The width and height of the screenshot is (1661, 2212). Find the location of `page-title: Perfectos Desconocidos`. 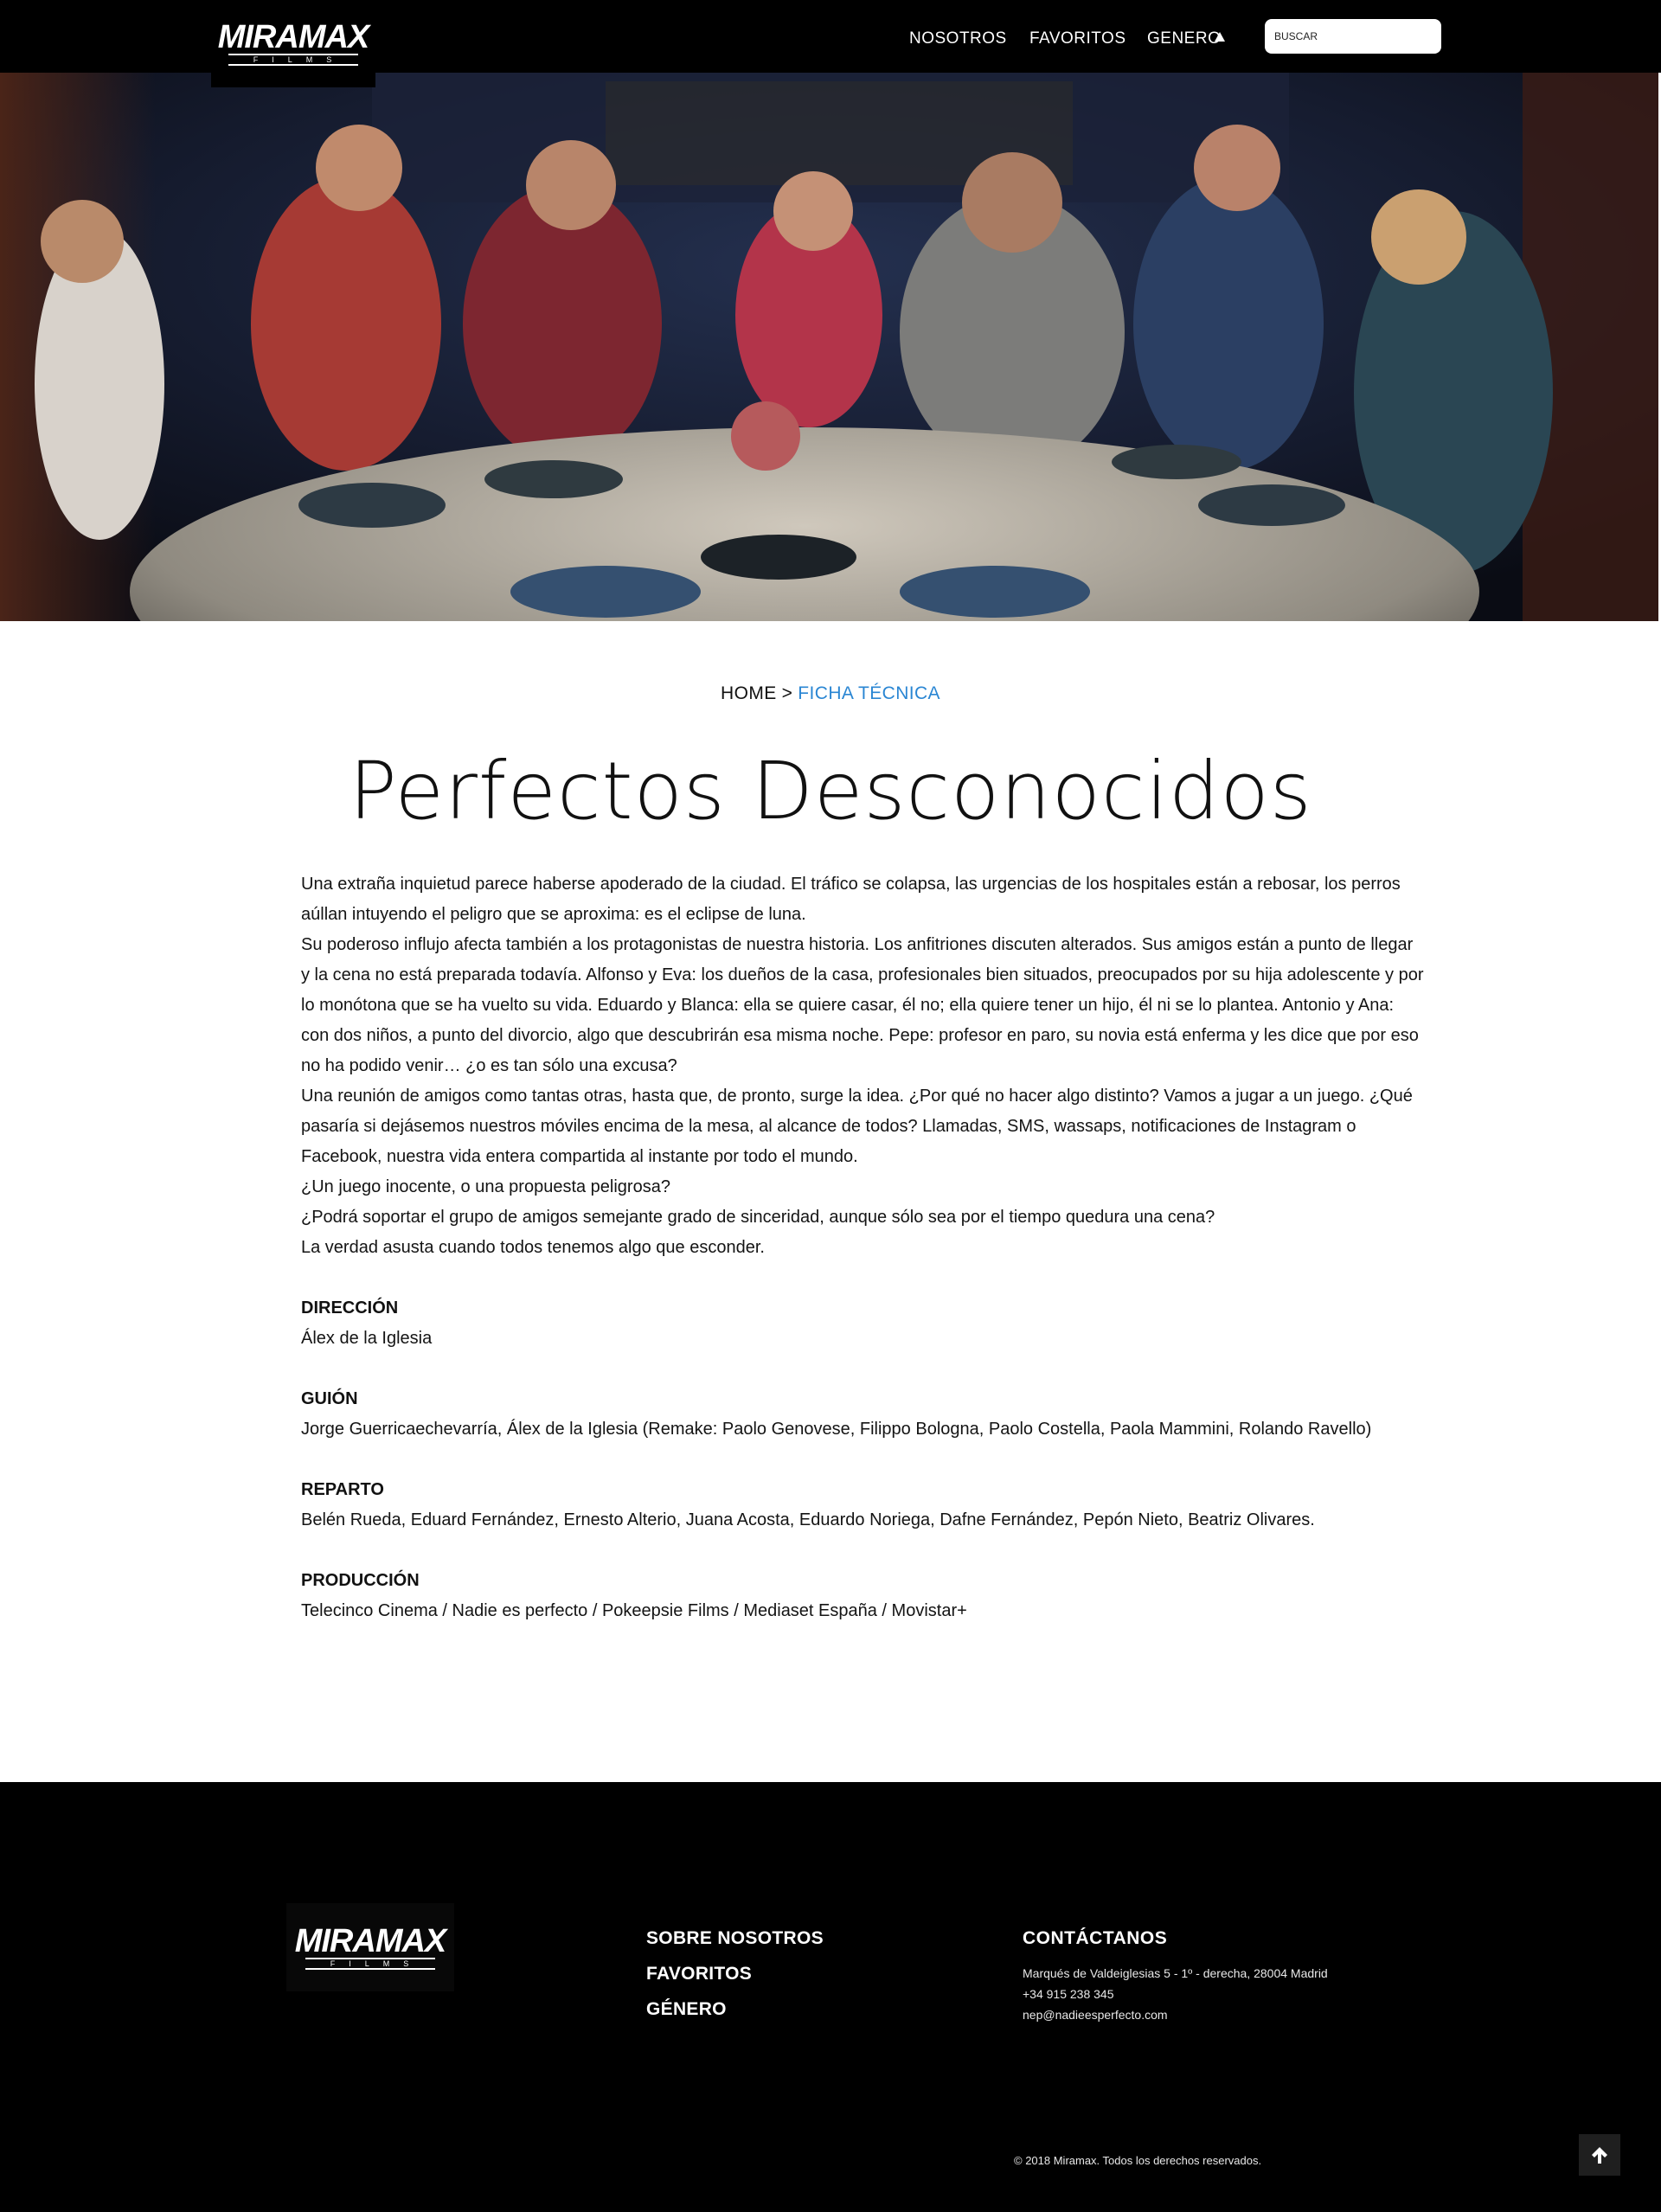

page-title: Perfectos Desconocidos is located at coordinates (831, 791).